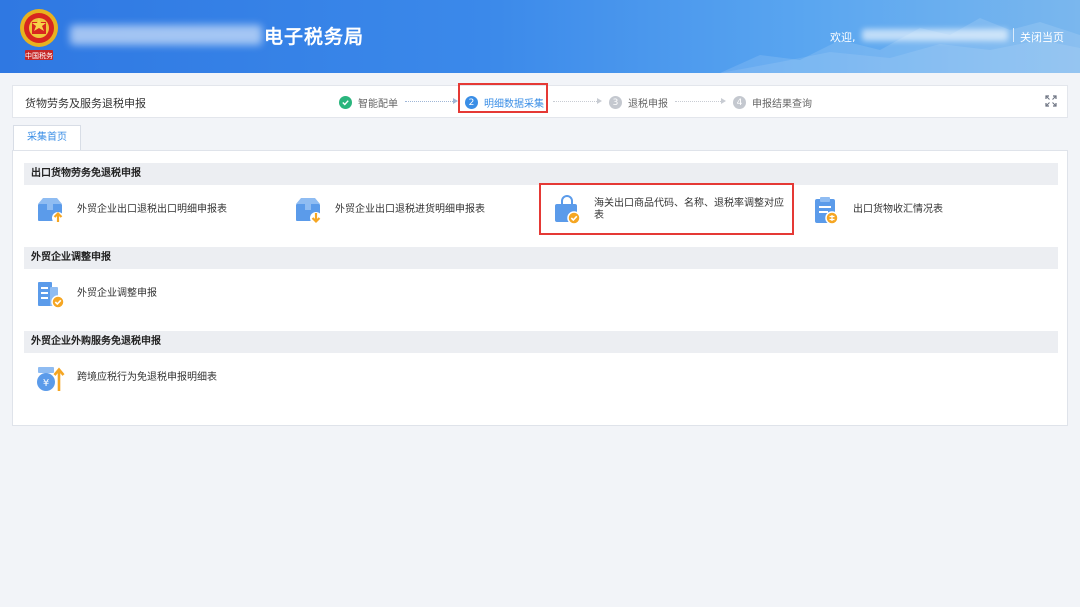  I want to click on close-page-link: 关闭当页, so click(1042, 37).